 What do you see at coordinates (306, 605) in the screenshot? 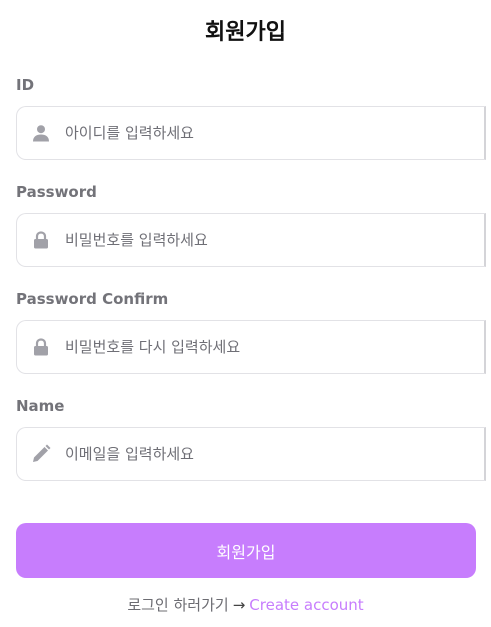
I see `create-account-link: Create account` at bounding box center [306, 605].